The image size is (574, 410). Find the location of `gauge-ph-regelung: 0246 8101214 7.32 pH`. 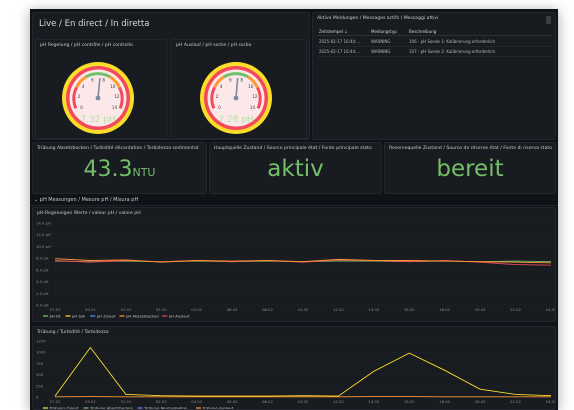

gauge-ph-regelung: 0246 8101214 7.32 pH is located at coordinates (98, 98).